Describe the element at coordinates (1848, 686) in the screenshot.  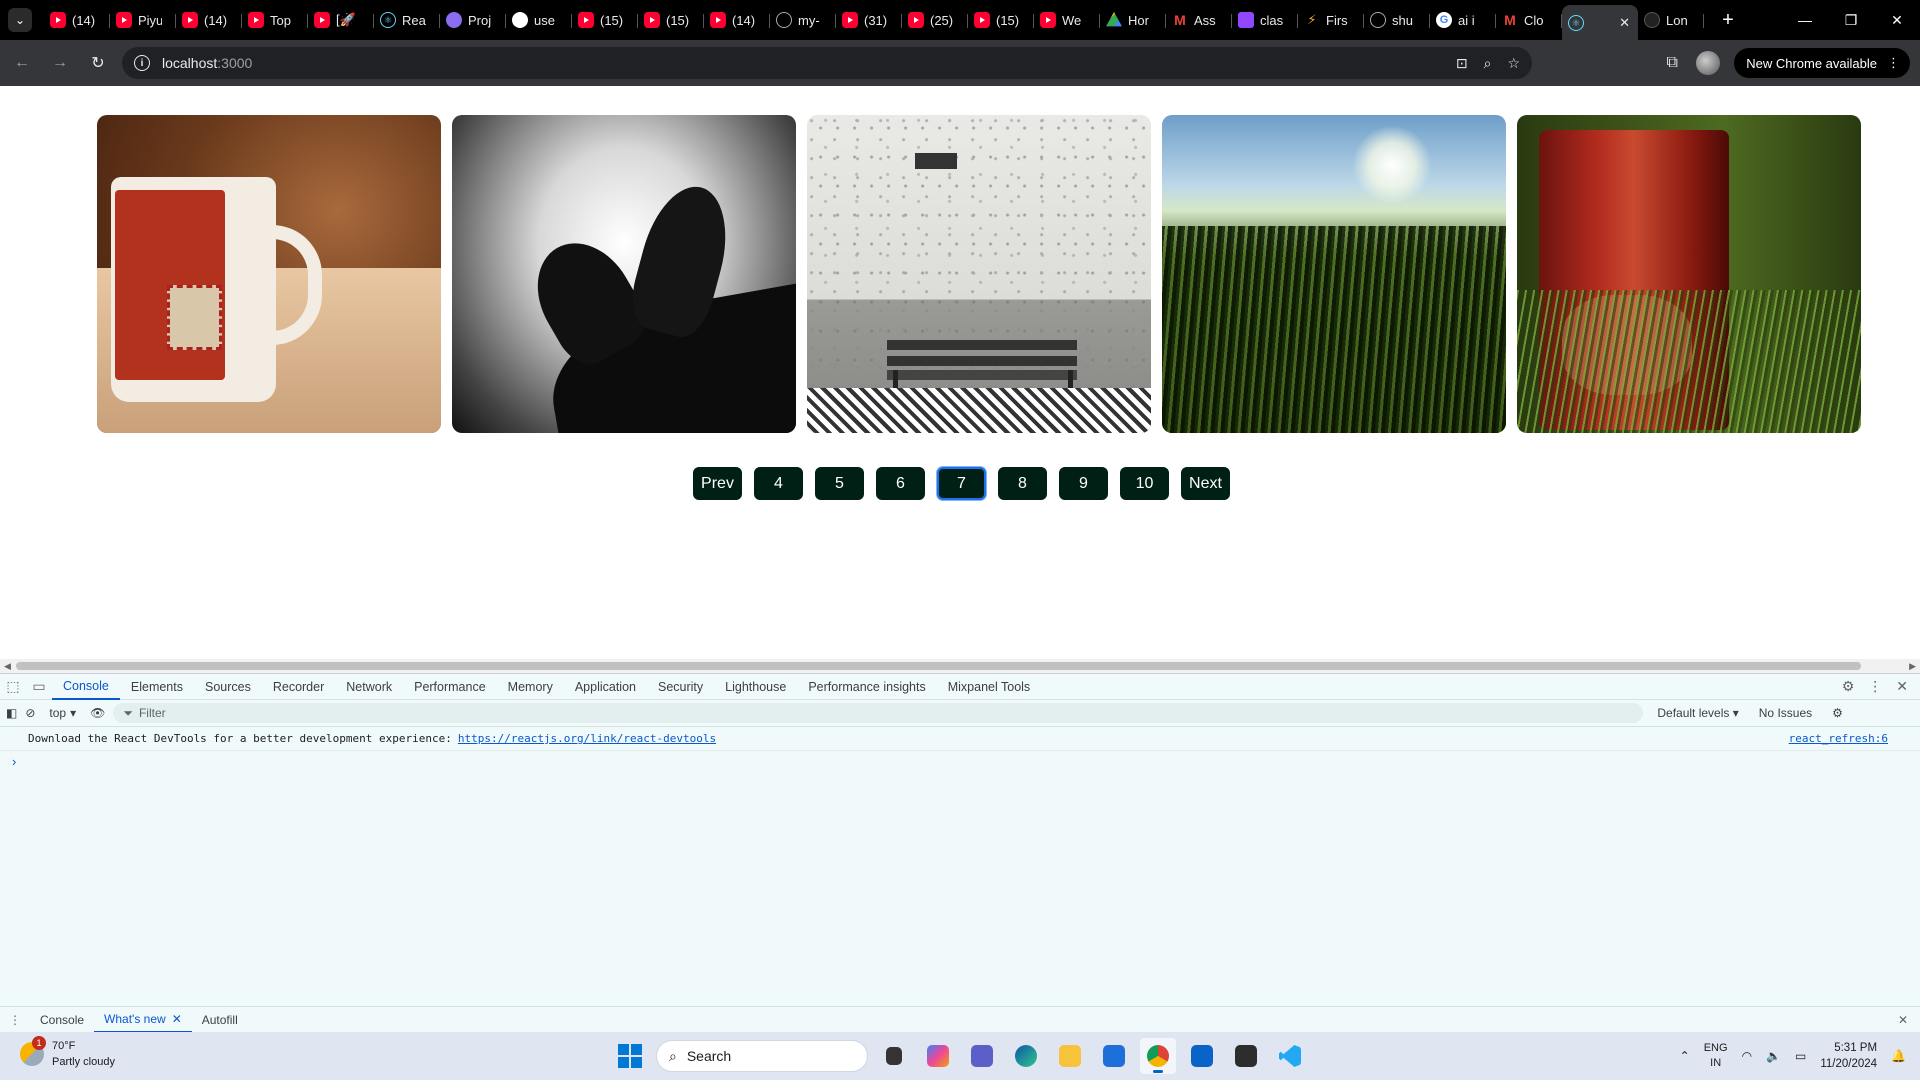
I see `settings-gear-icon: ⚙` at that location.